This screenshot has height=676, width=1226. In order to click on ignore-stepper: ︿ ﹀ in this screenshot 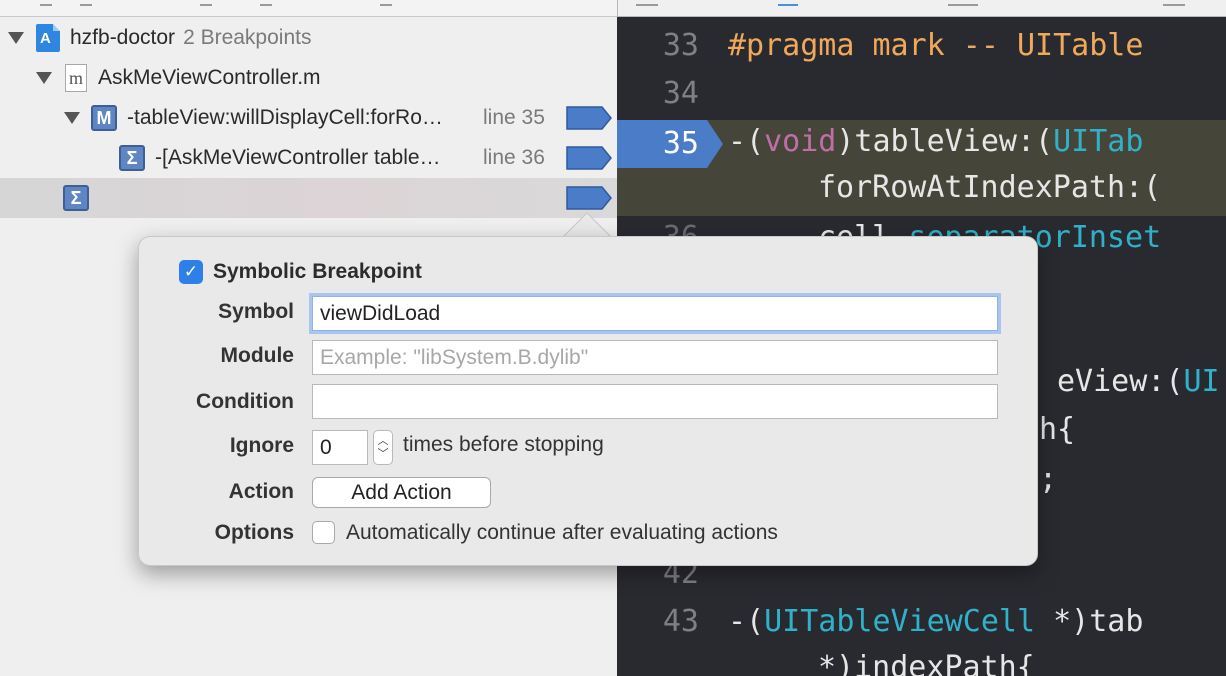, I will do `click(383, 447)`.